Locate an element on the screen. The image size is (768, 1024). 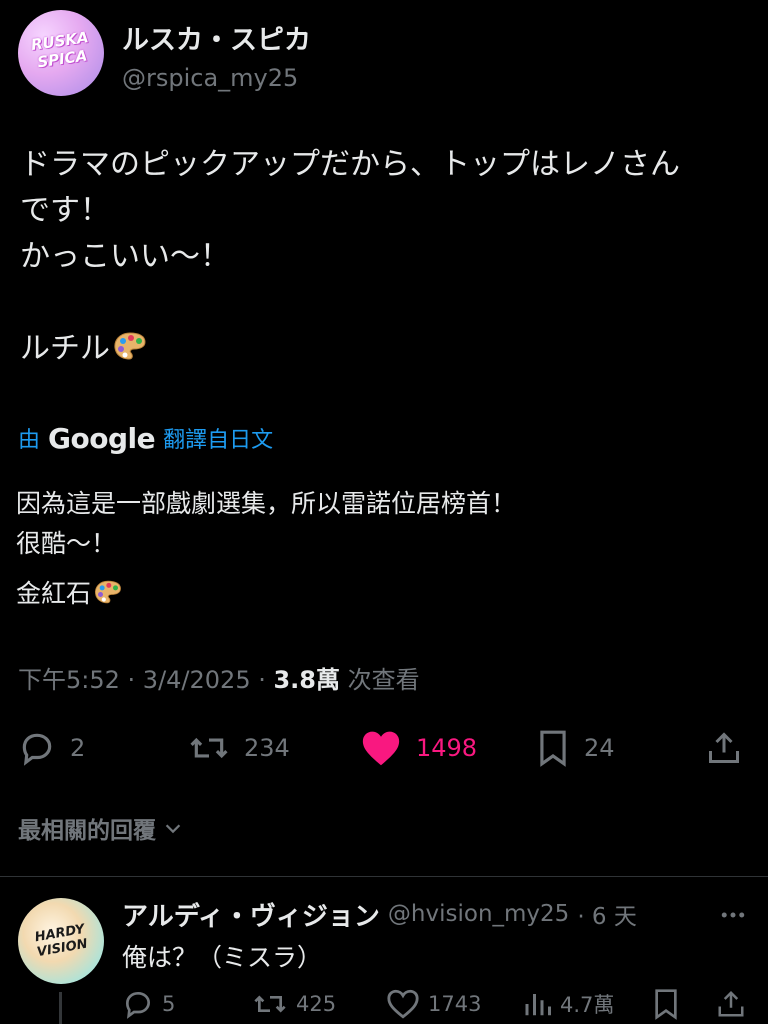
reply-button: 2 is located at coordinates (51, 748).